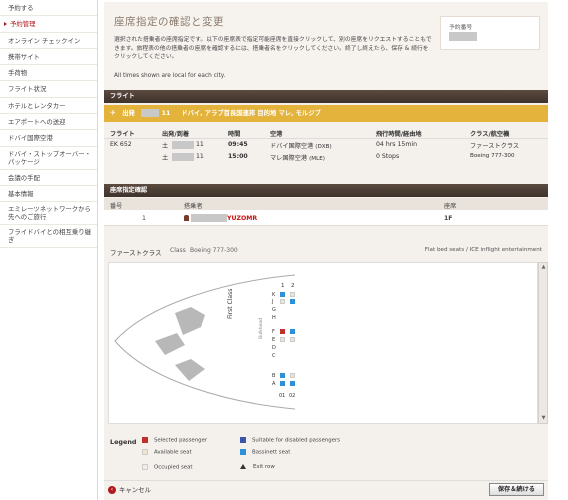 The height and width of the screenshot is (500, 568). What do you see at coordinates (543, 343) in the screenshot?
I see `seat-map-scrollbar: ▲ ▼` at bounding box center [543, 343].